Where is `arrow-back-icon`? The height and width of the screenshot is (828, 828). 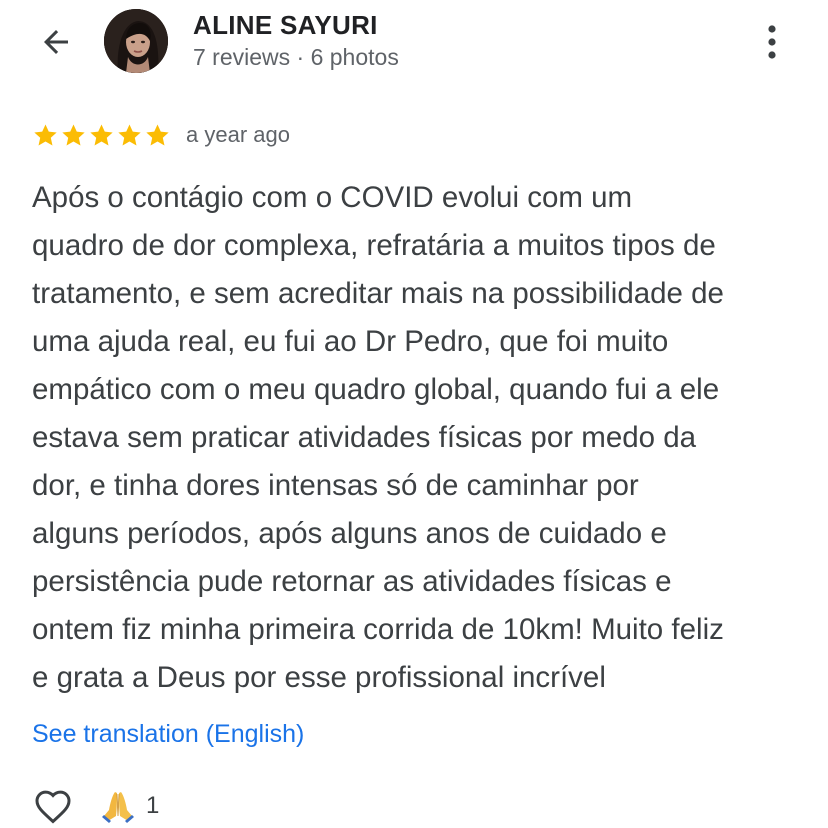 arrow-back-icon is located at coordinates (56, 42).